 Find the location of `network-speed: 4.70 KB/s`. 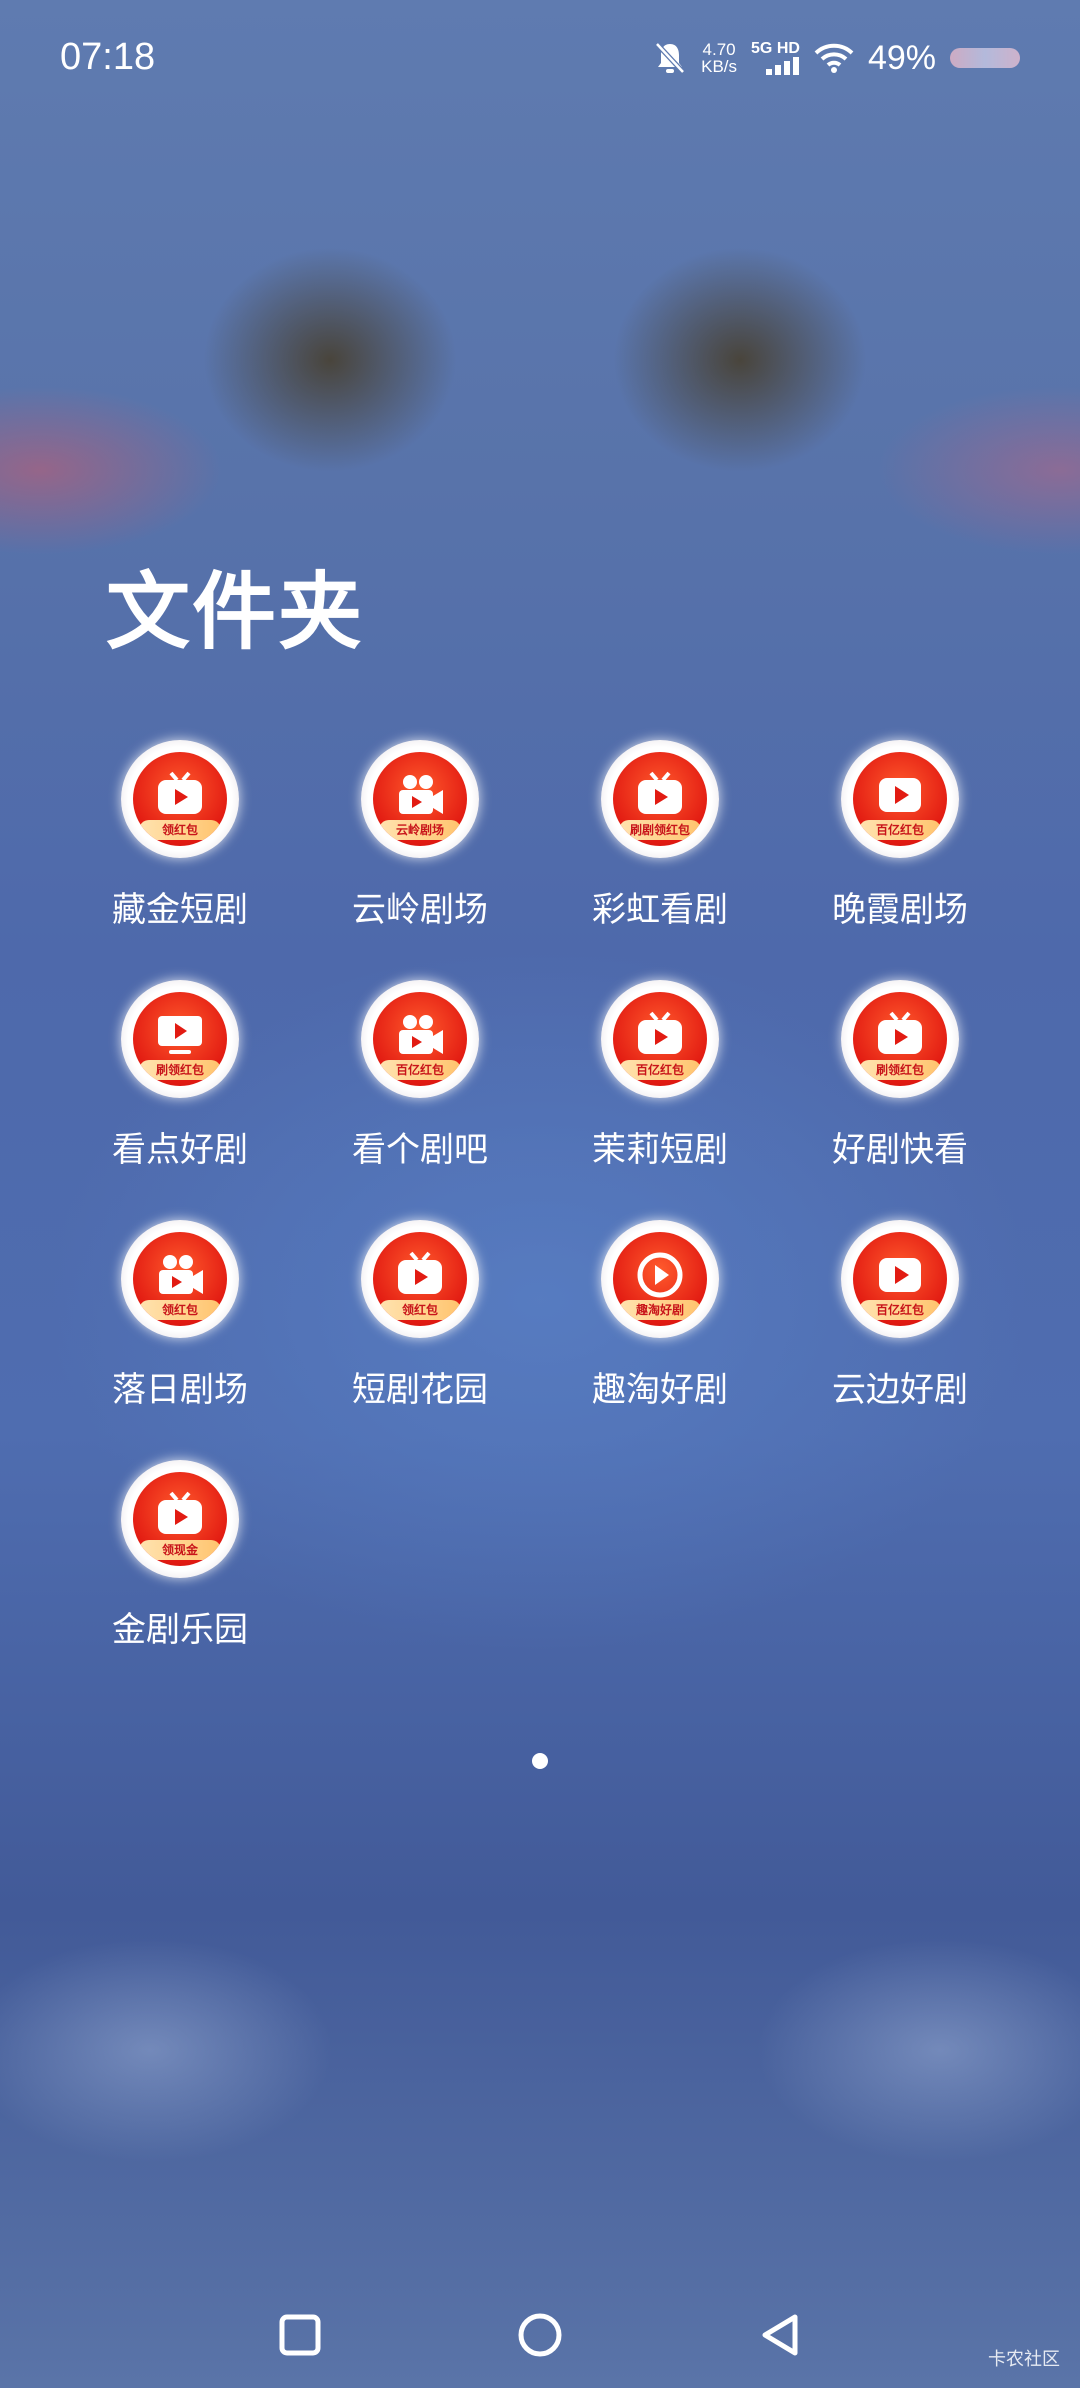

network-speed: 4.70 KB/s is located at coordinates (719, 58).